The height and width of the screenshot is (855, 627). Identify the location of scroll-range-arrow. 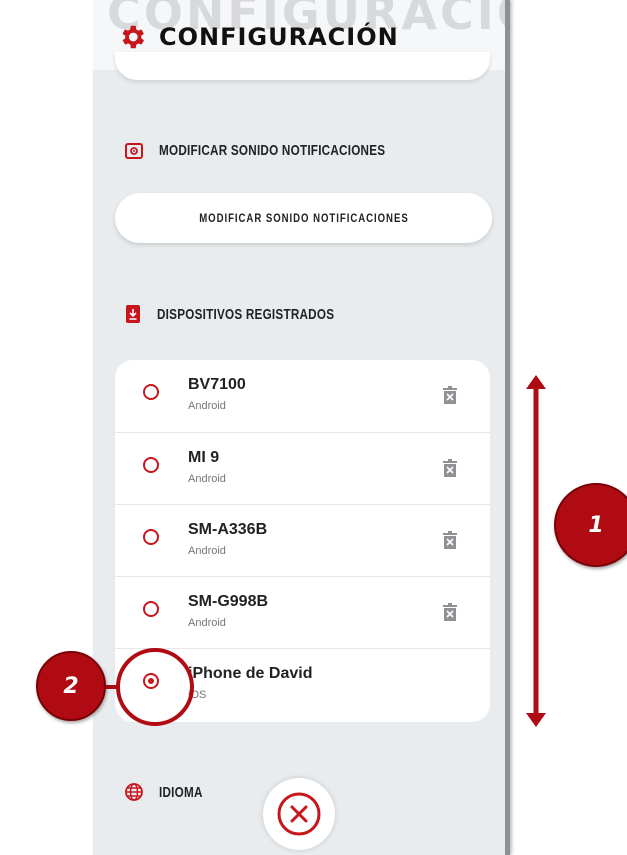
(536, 551).